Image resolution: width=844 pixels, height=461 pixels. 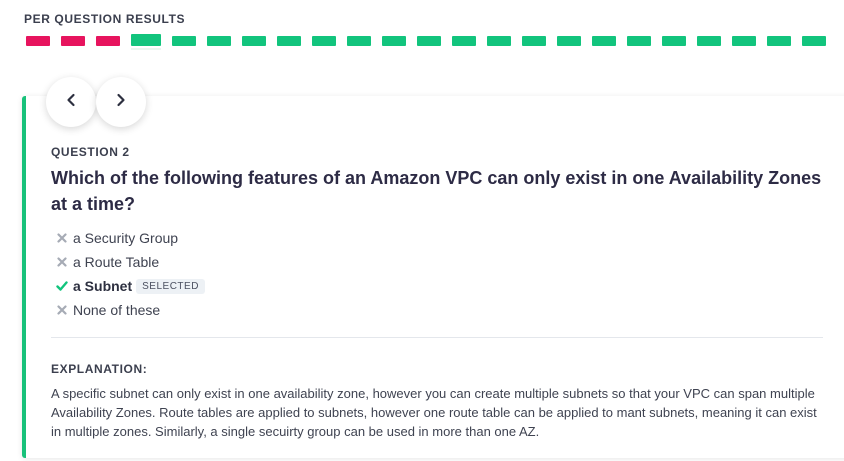 What do you see at coordinates (105, 19) in the screenshot?
I see `results-title: PER QUESTION RESULTS` at bounding box center [105, 19].